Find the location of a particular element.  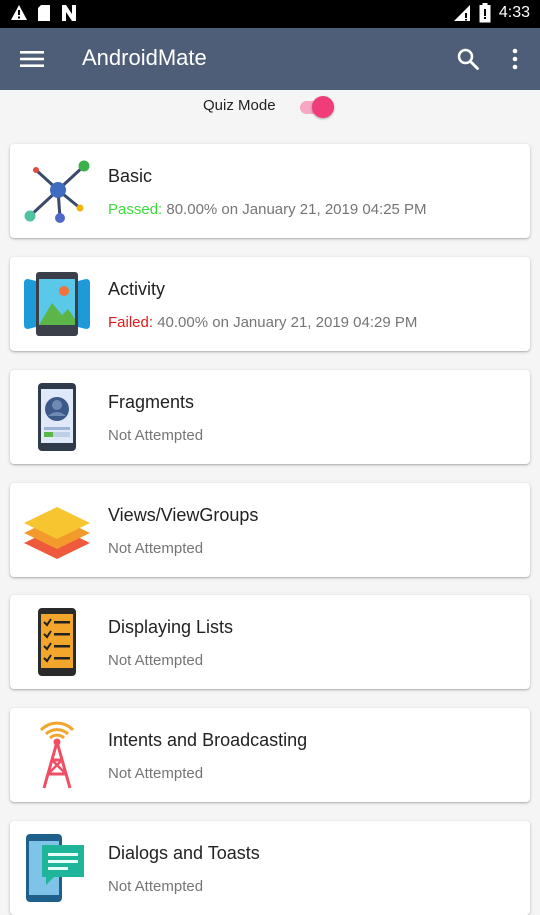

status-detail: 80.00% on January 21, 2019 04:25 PM is located at coordinates (294, 209).